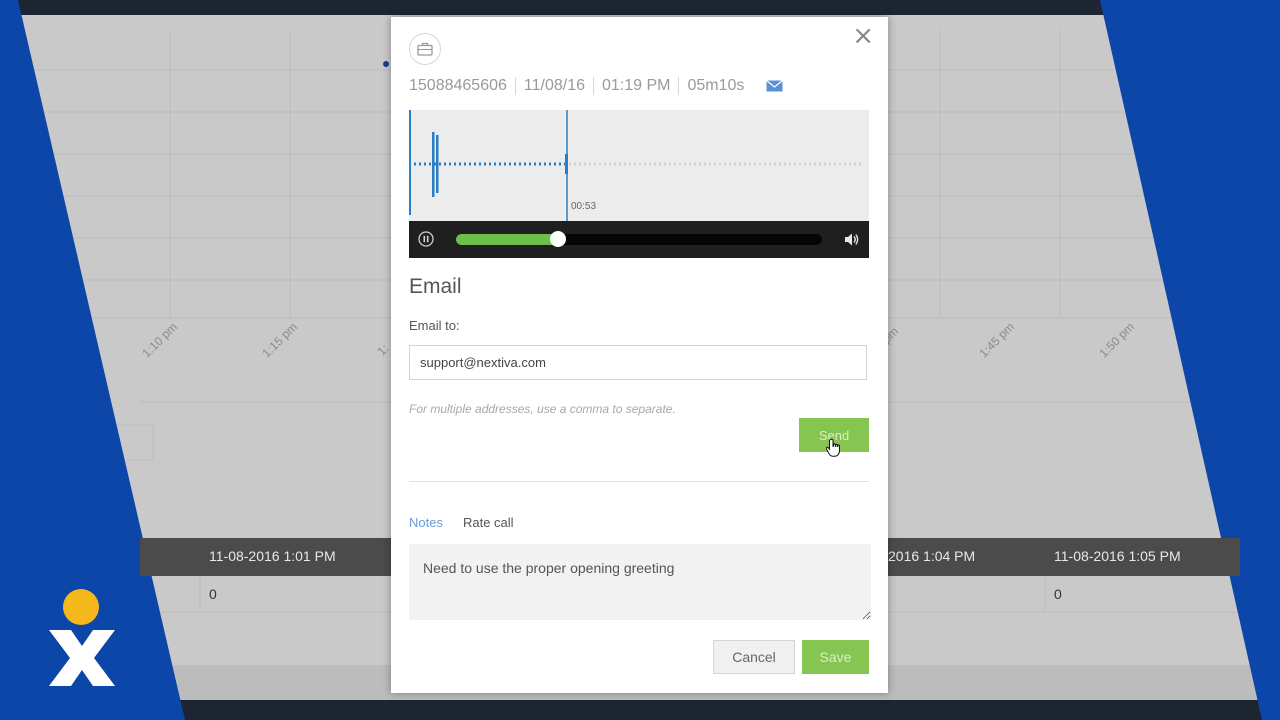 This screenshot has width=1280, height=720. What do you see at coordinates (554, 85) in the screenshot?
I see `call-date: 11/08/16` at bounding box center [554, 85].